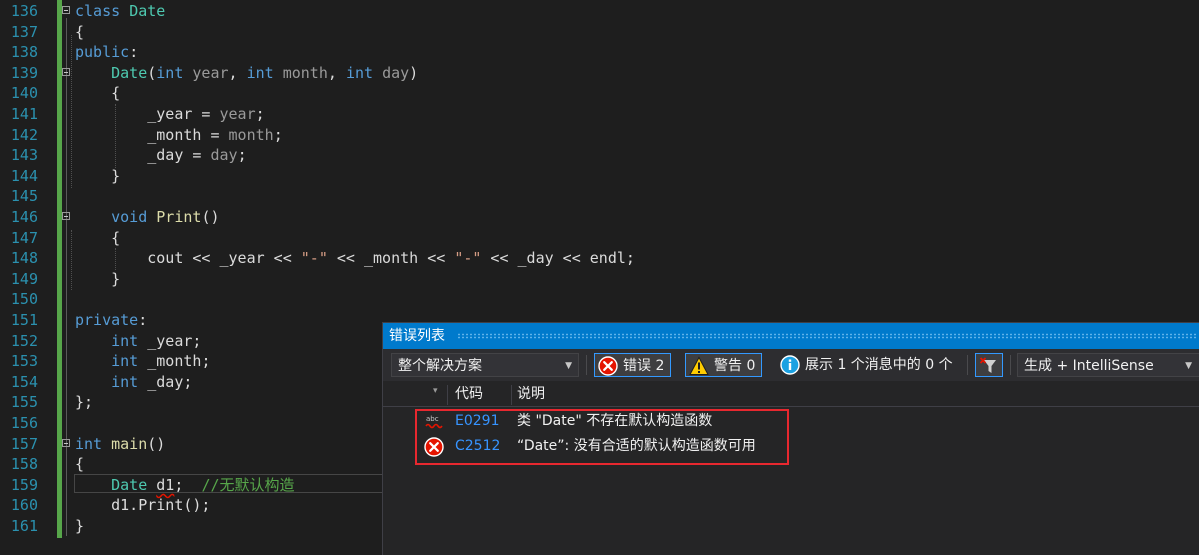 The width and height of the screenshot is (1199, 555). Describe the element at coordinates (24, 361) in the screenshot. I see `line-number: 153` at that location.